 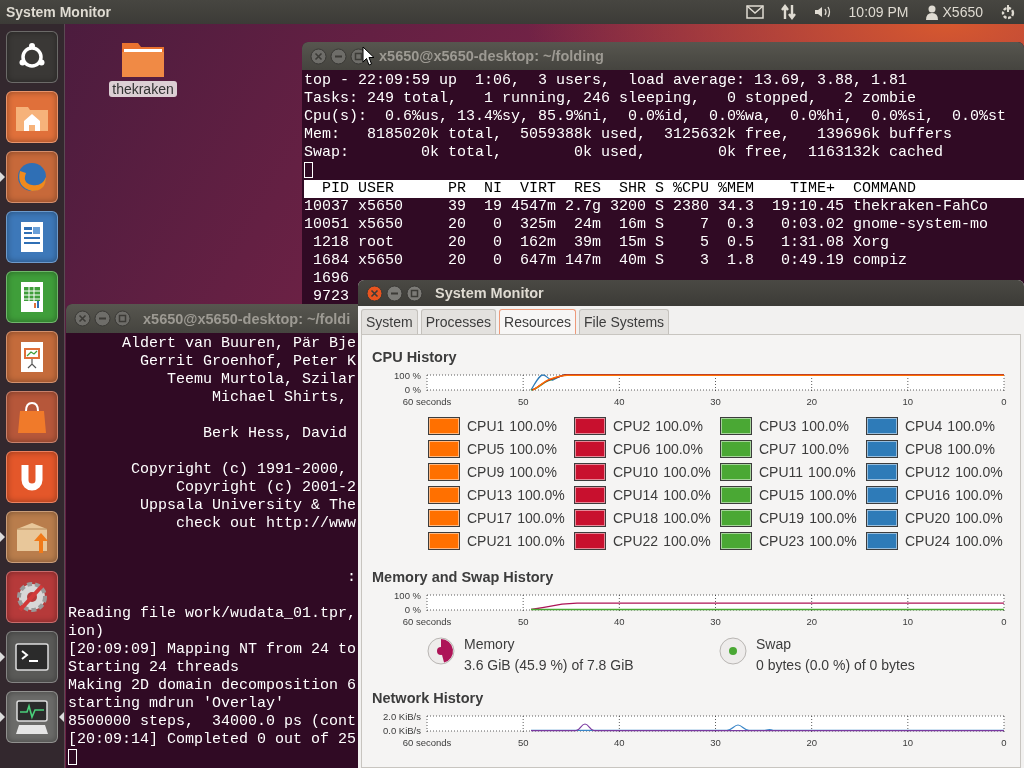 I want to click on terminal-line: 10051 x5650 20 0 325m 24m 16m S 7 0.3 0:03.02 gnome-system-mo, so click(x=646, y=224).